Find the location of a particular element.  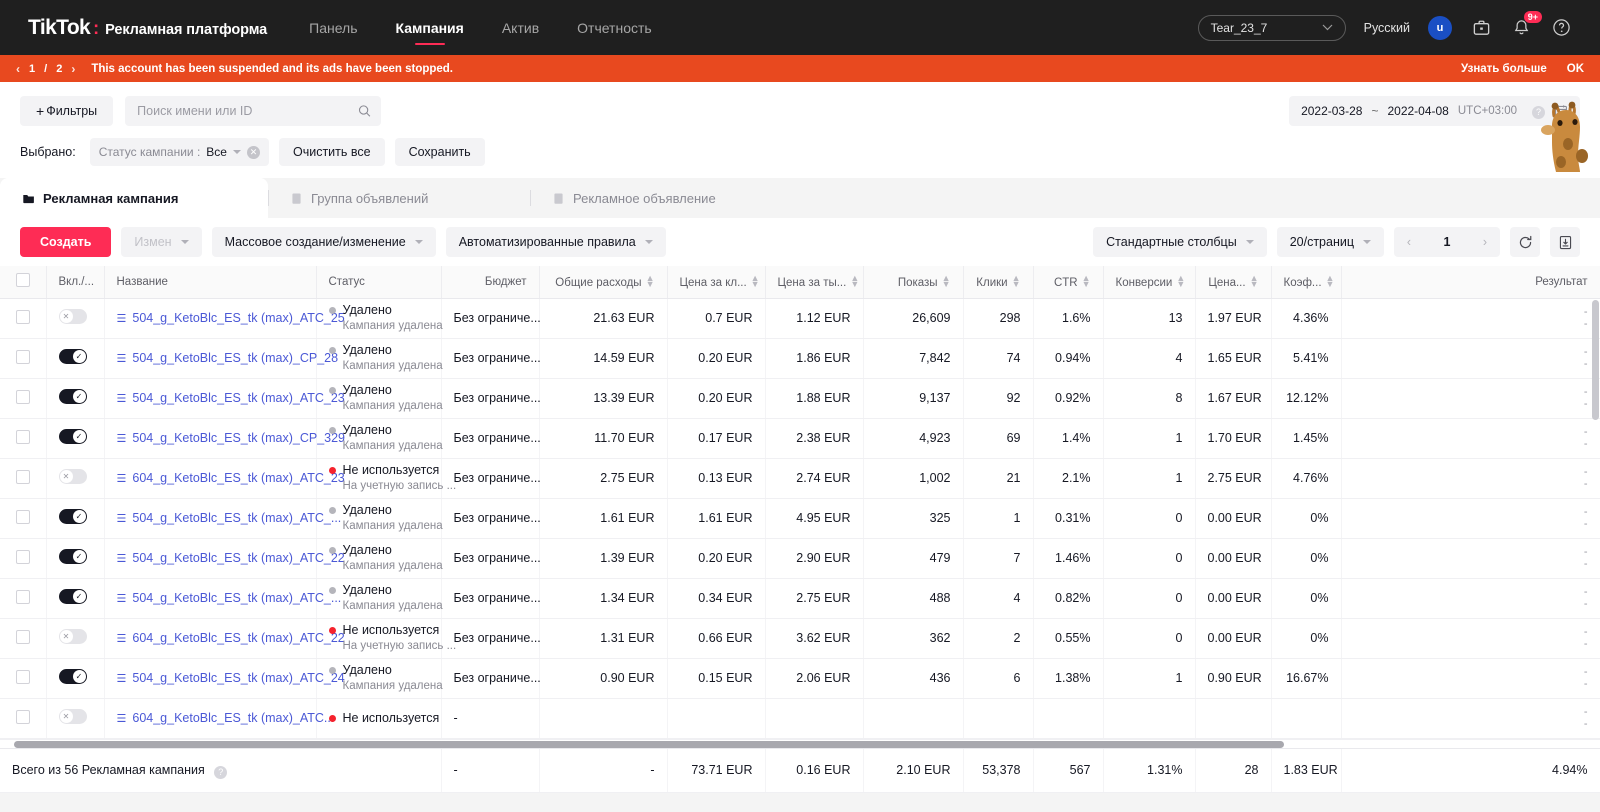

banner-prev-arrow: ‹ is located at coordinates (18, 69).